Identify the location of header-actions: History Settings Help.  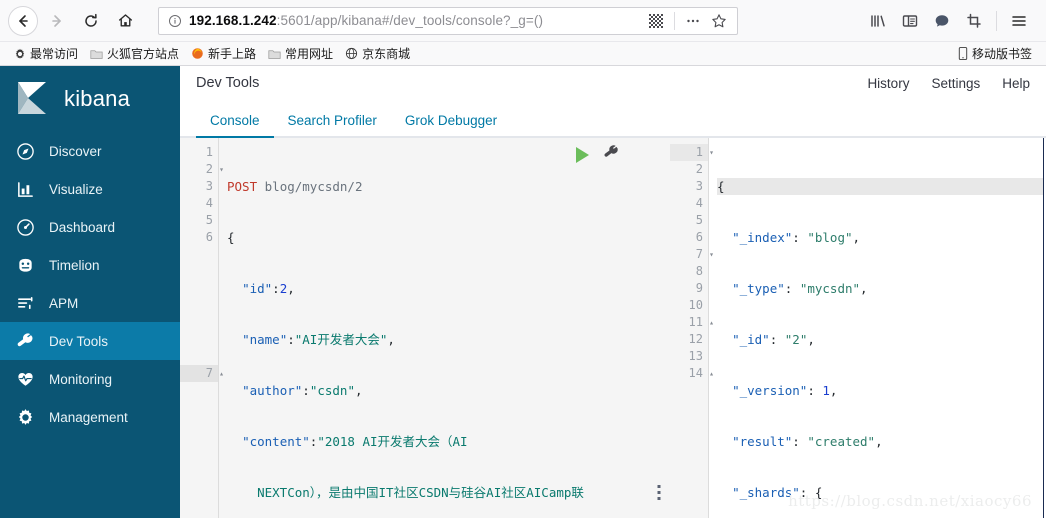
(948, 83).